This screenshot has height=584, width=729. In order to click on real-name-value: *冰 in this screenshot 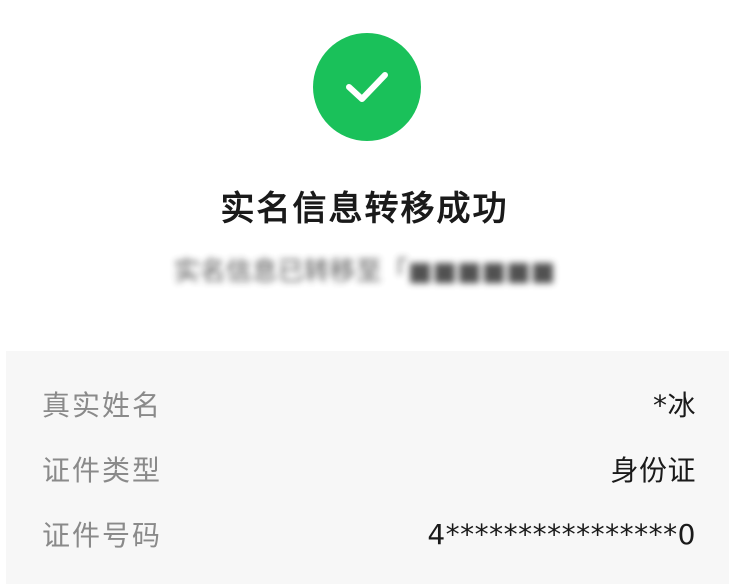, I will do `click(674, 405)`.